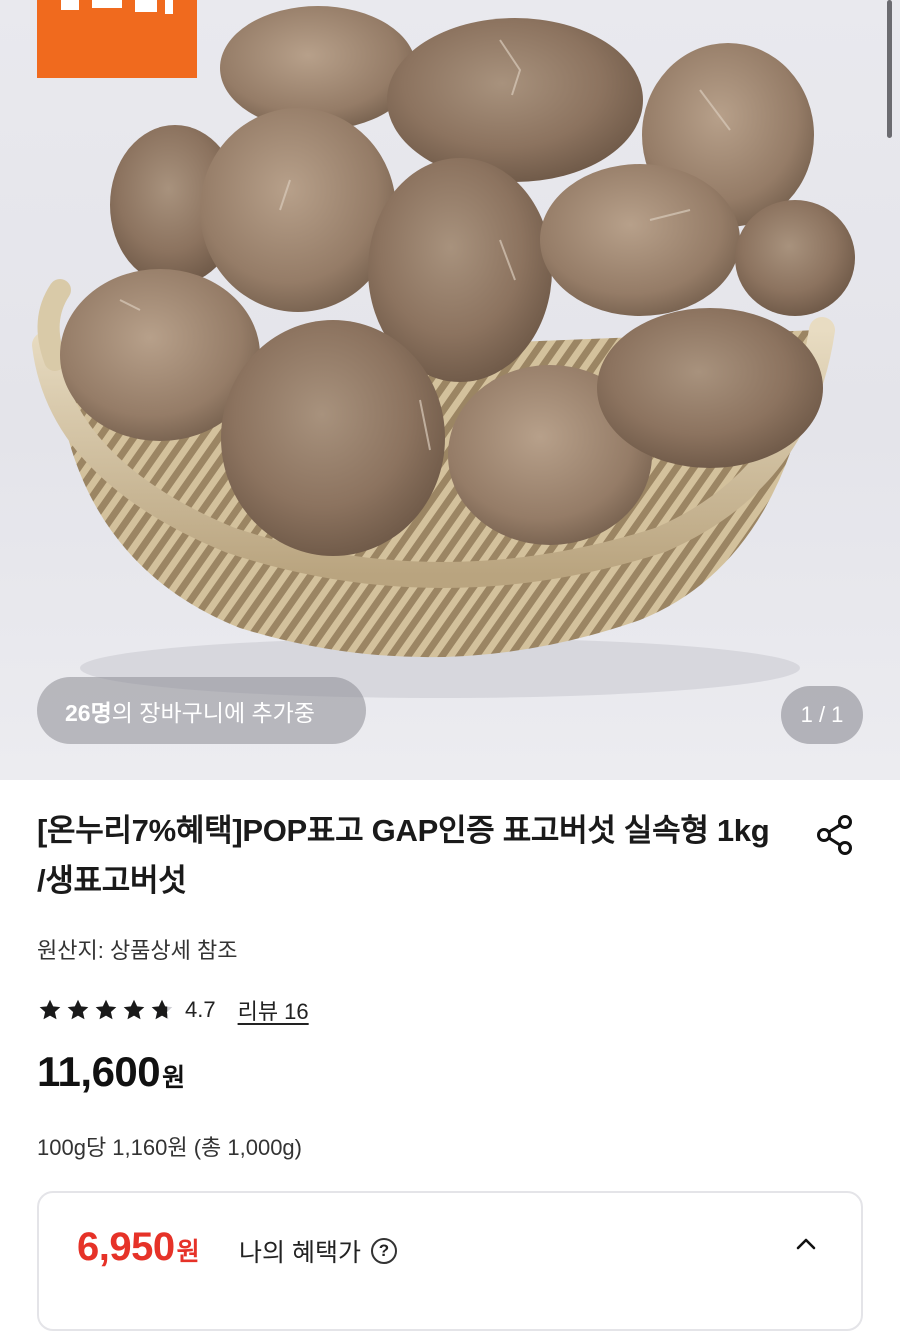 The image size is (900, 1331). Describe the element at coordinates (300, 1253) in the screenshot. I see `benefit-label-text: 나의 혜택가` at that location.